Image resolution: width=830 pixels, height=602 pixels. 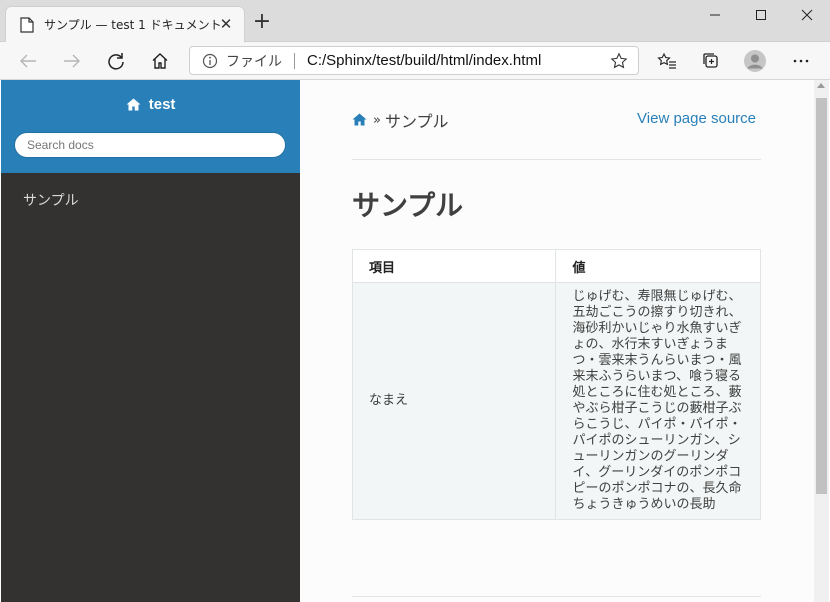 I want to click on maximize-icon, so click(x=761, y=15).